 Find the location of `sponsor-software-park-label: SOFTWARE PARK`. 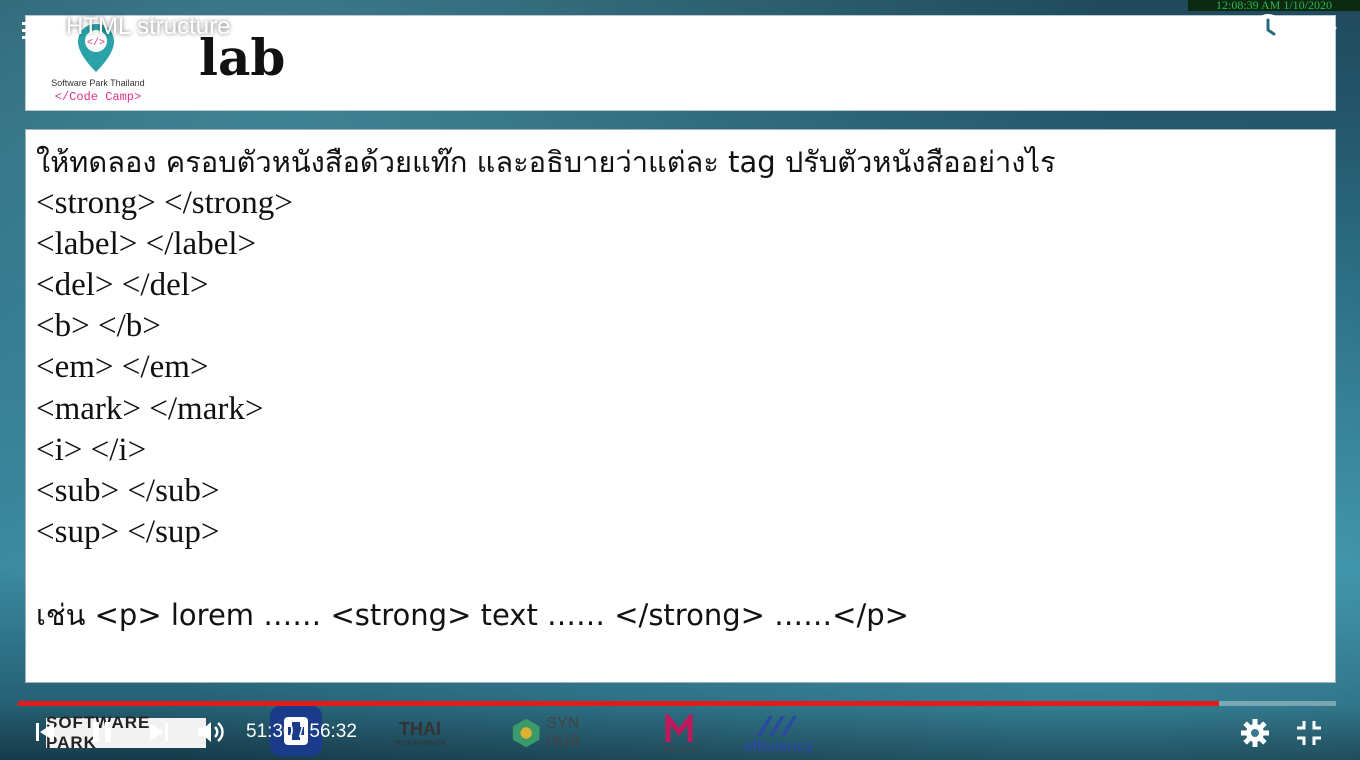

sponsor-software-park-label: SOFTWARE PARK is located at coordinates (97, 732).